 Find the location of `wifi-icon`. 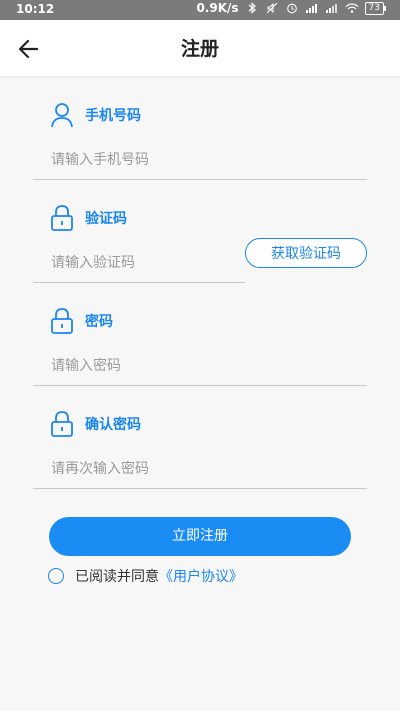

wifi-icon is located at coordinates (351, 8).